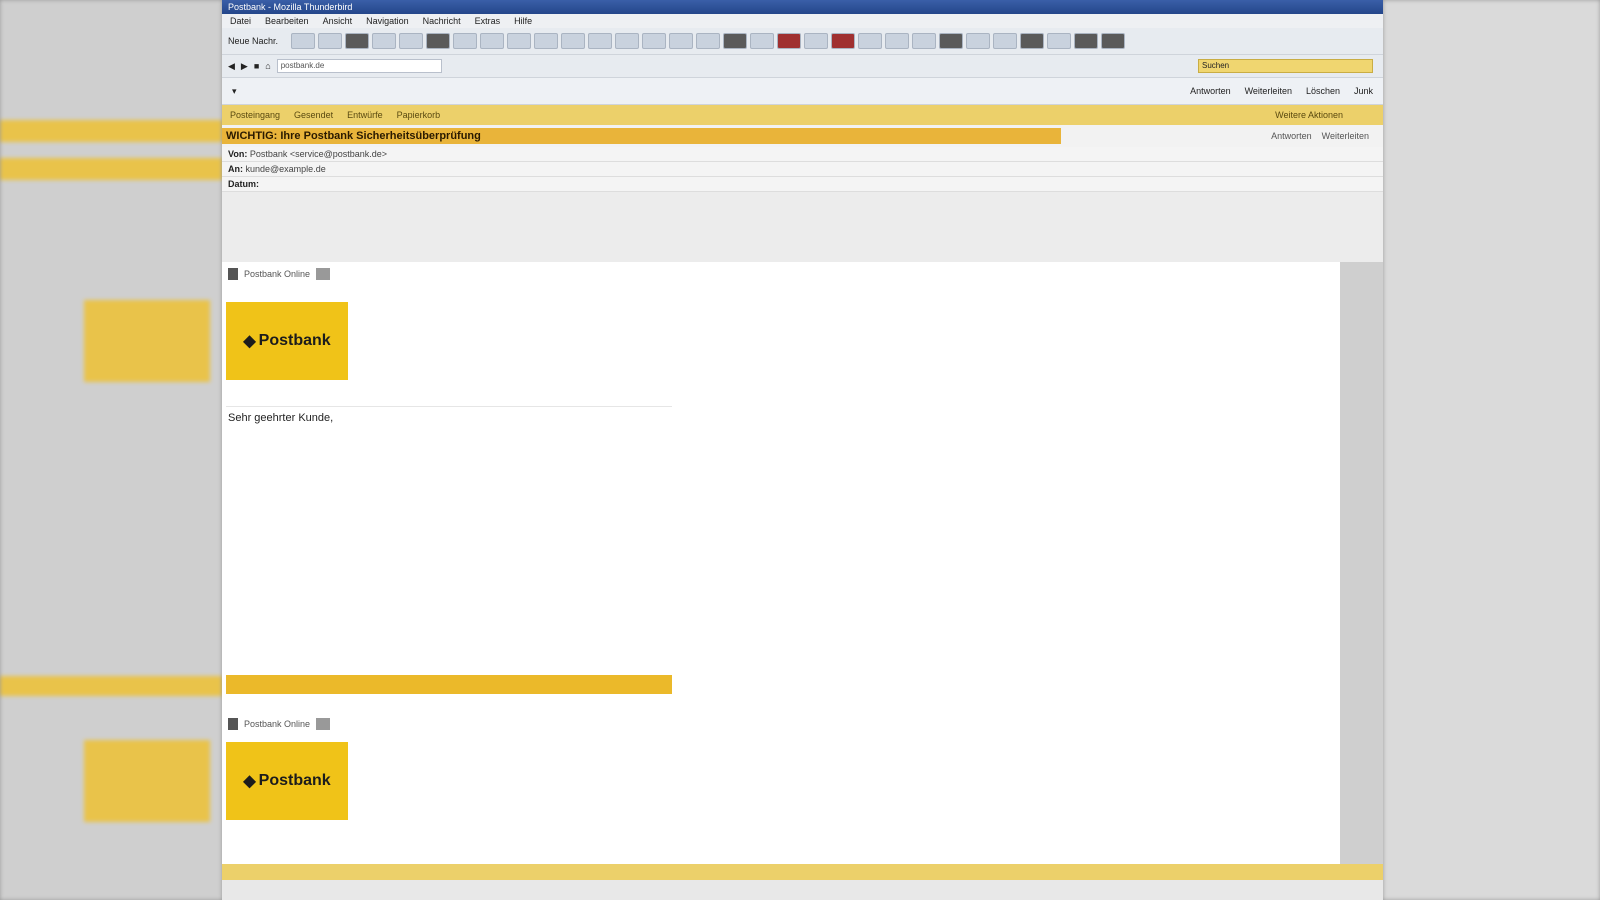 The width and height of the screenshot is (1600, 900). I want to click on forward-link: Weiterleiten, so click(1345, 136).